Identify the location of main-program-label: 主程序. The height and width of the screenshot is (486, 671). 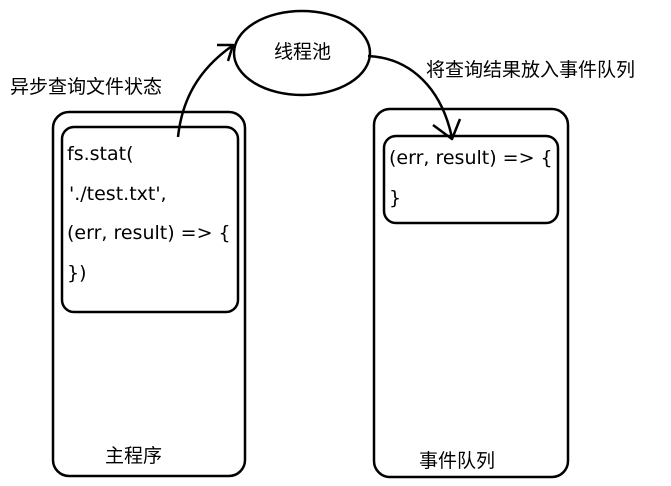
(134, 456).